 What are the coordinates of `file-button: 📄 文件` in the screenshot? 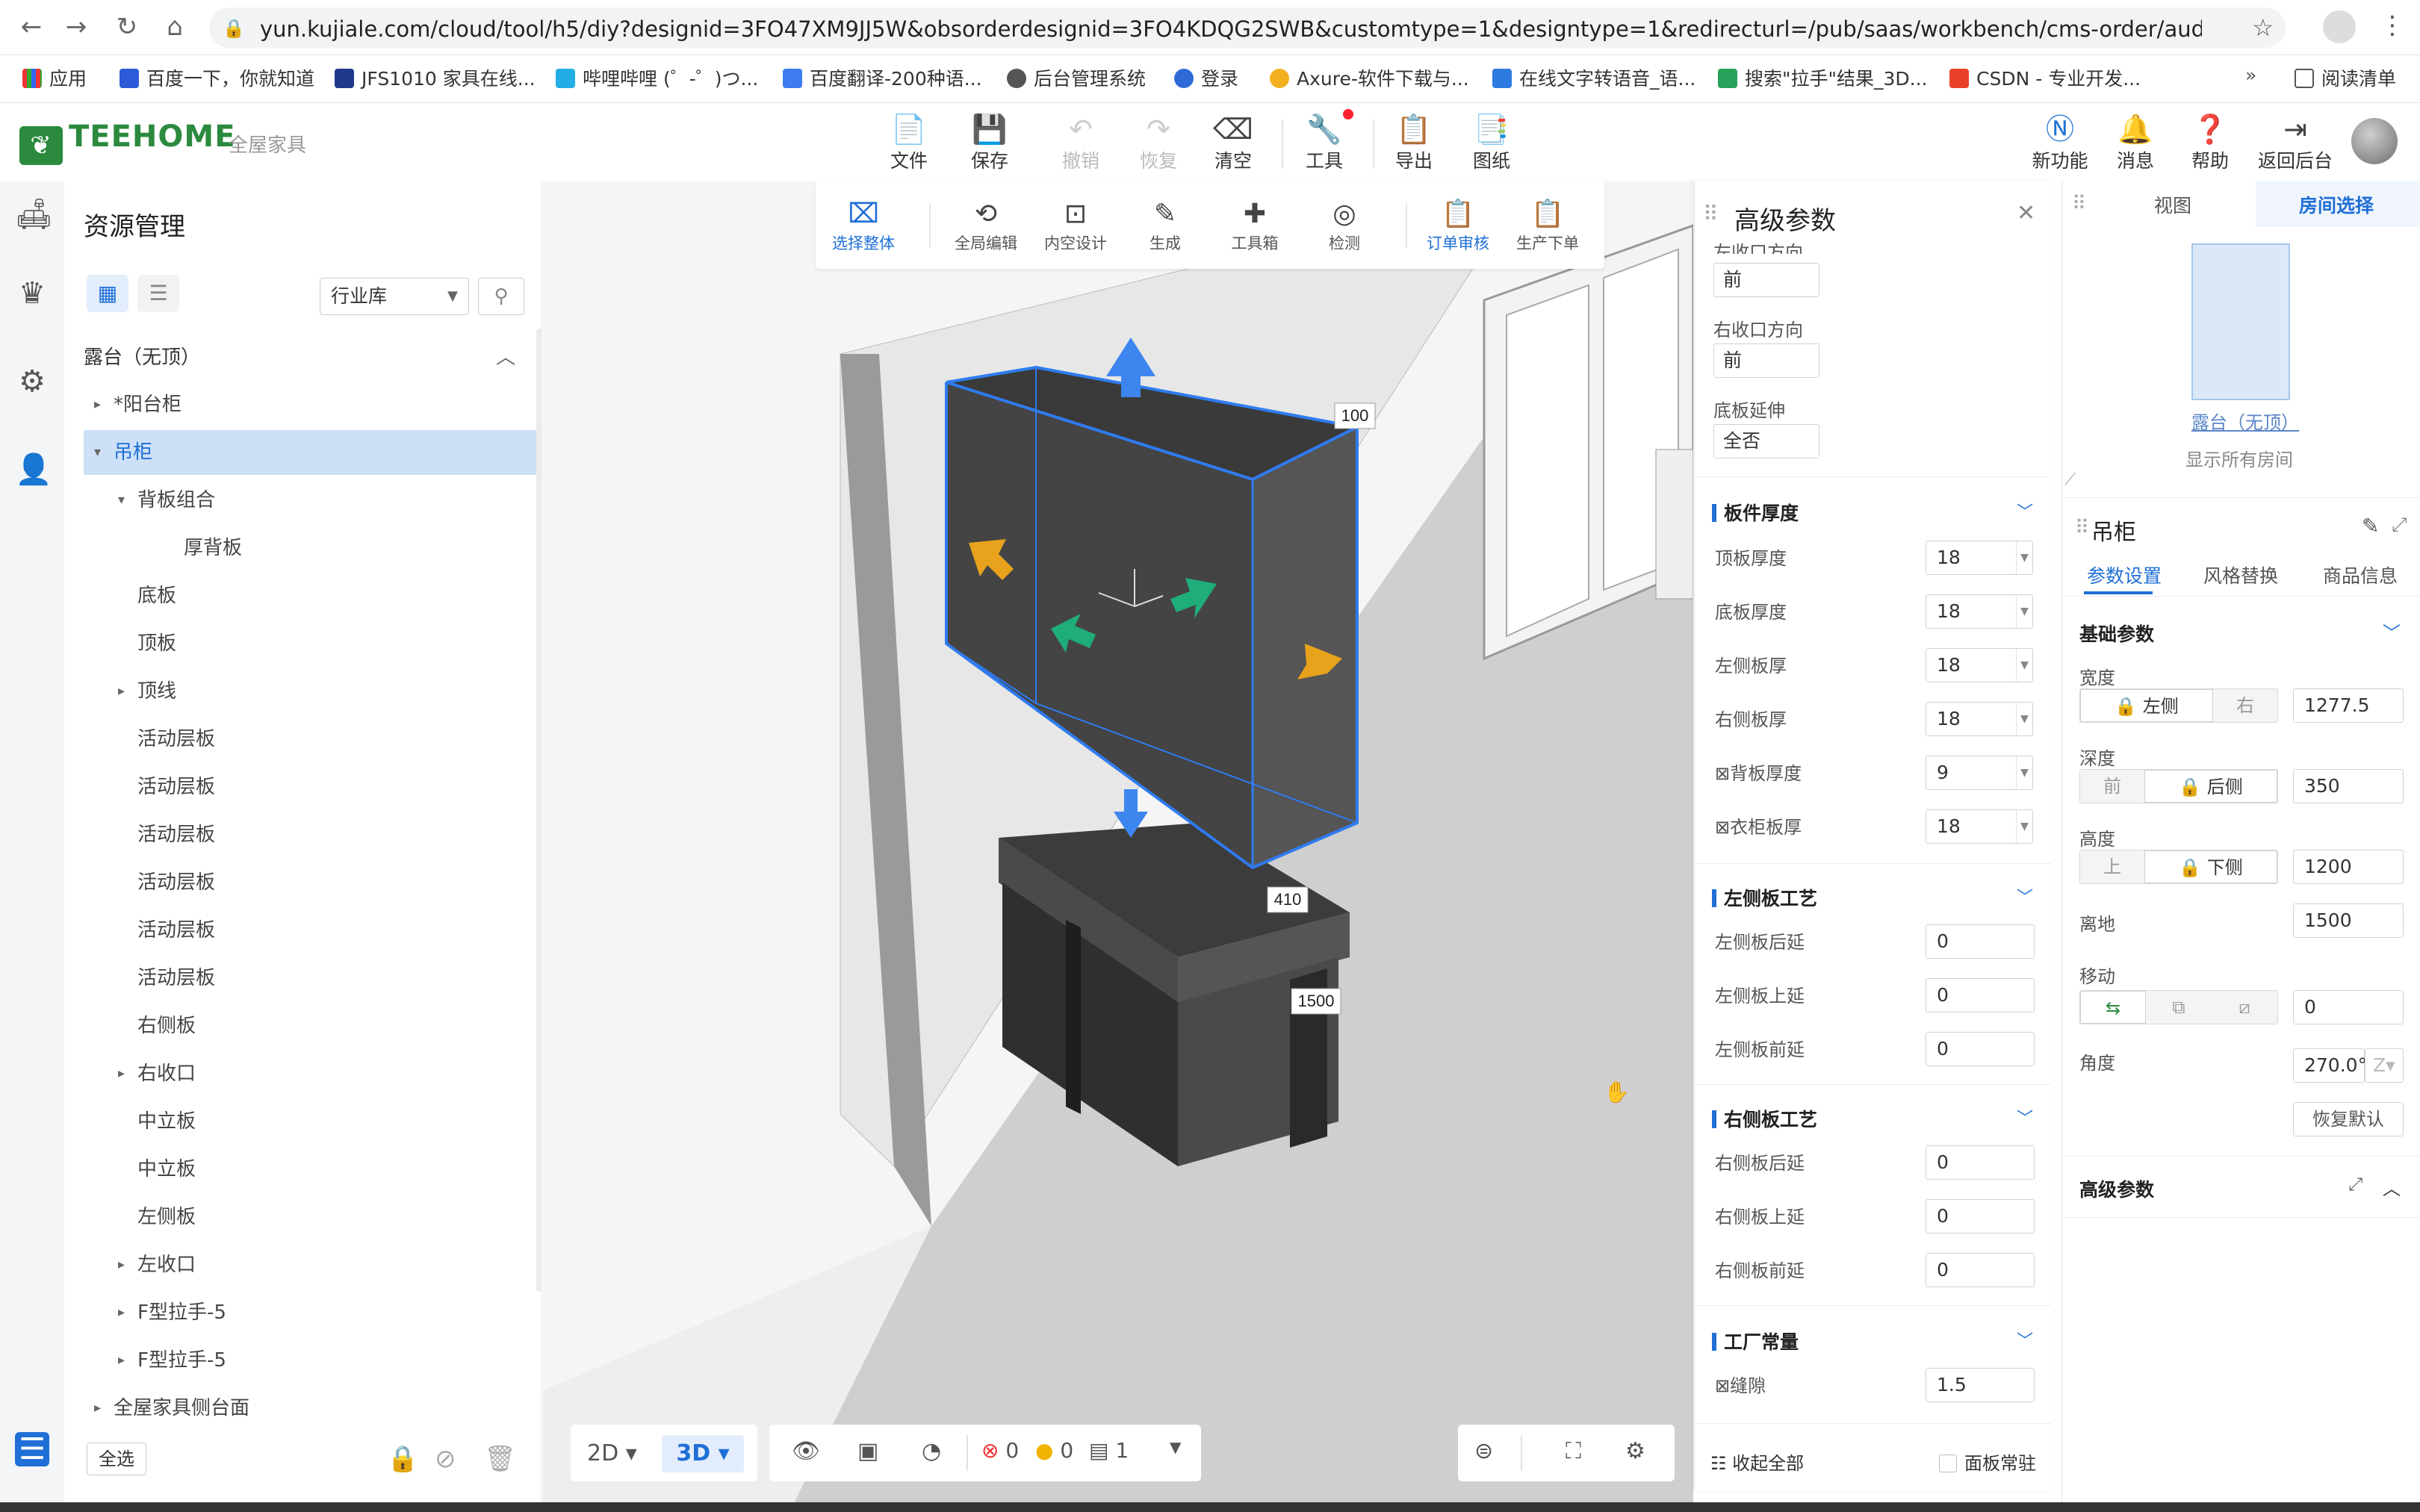 It's located at (909, 142).